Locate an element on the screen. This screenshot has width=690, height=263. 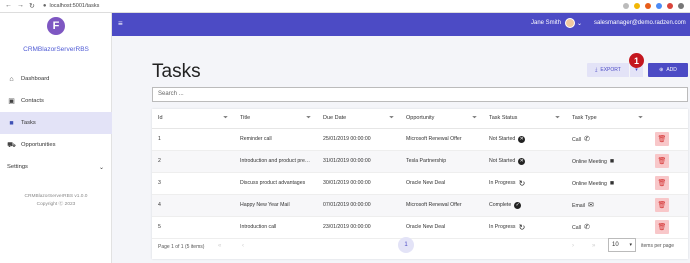
phone-icon: ✆ is located at coordinates (586, 139).